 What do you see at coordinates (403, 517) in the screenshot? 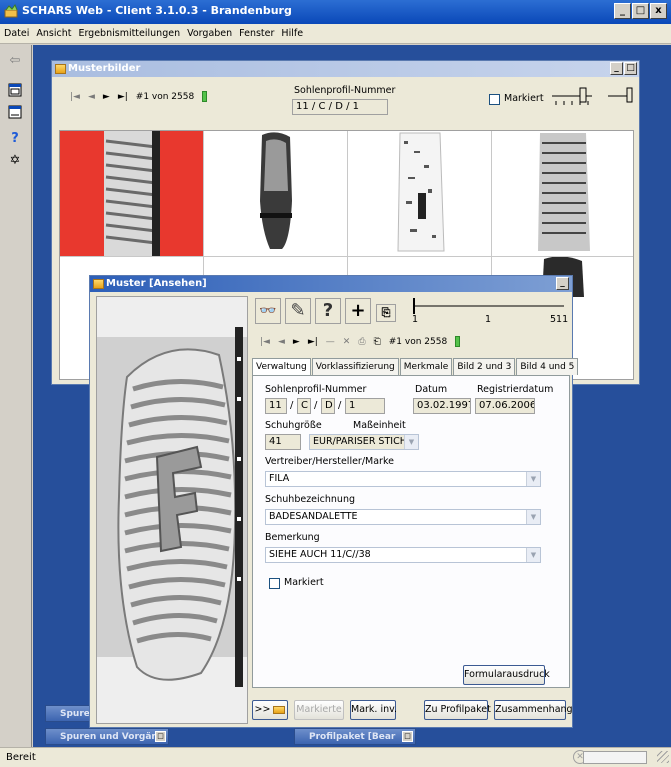
I see `schuhbezeichnung-select: BADESANDALETTE ▼` at bounding box center [403, 517].